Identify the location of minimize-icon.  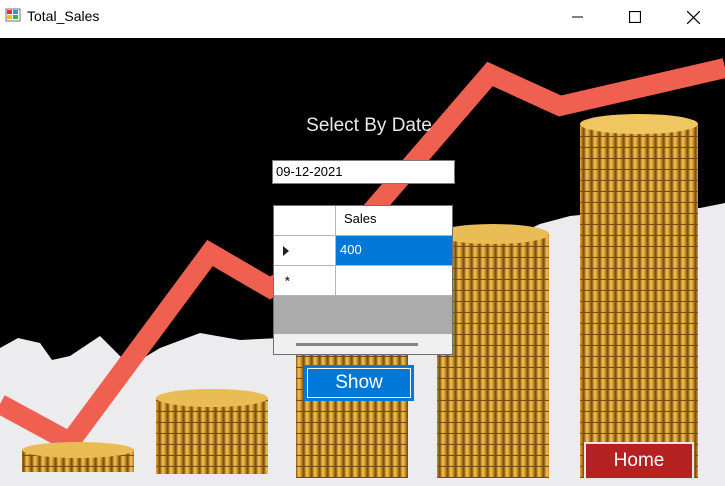
(577, 17).